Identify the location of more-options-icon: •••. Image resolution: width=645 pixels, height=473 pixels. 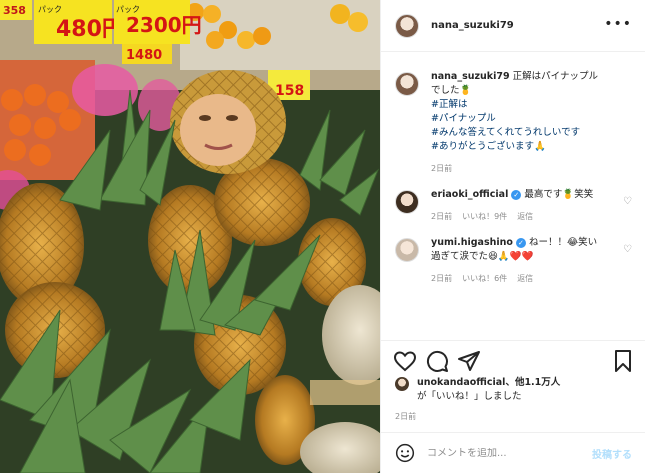
(618, 24).